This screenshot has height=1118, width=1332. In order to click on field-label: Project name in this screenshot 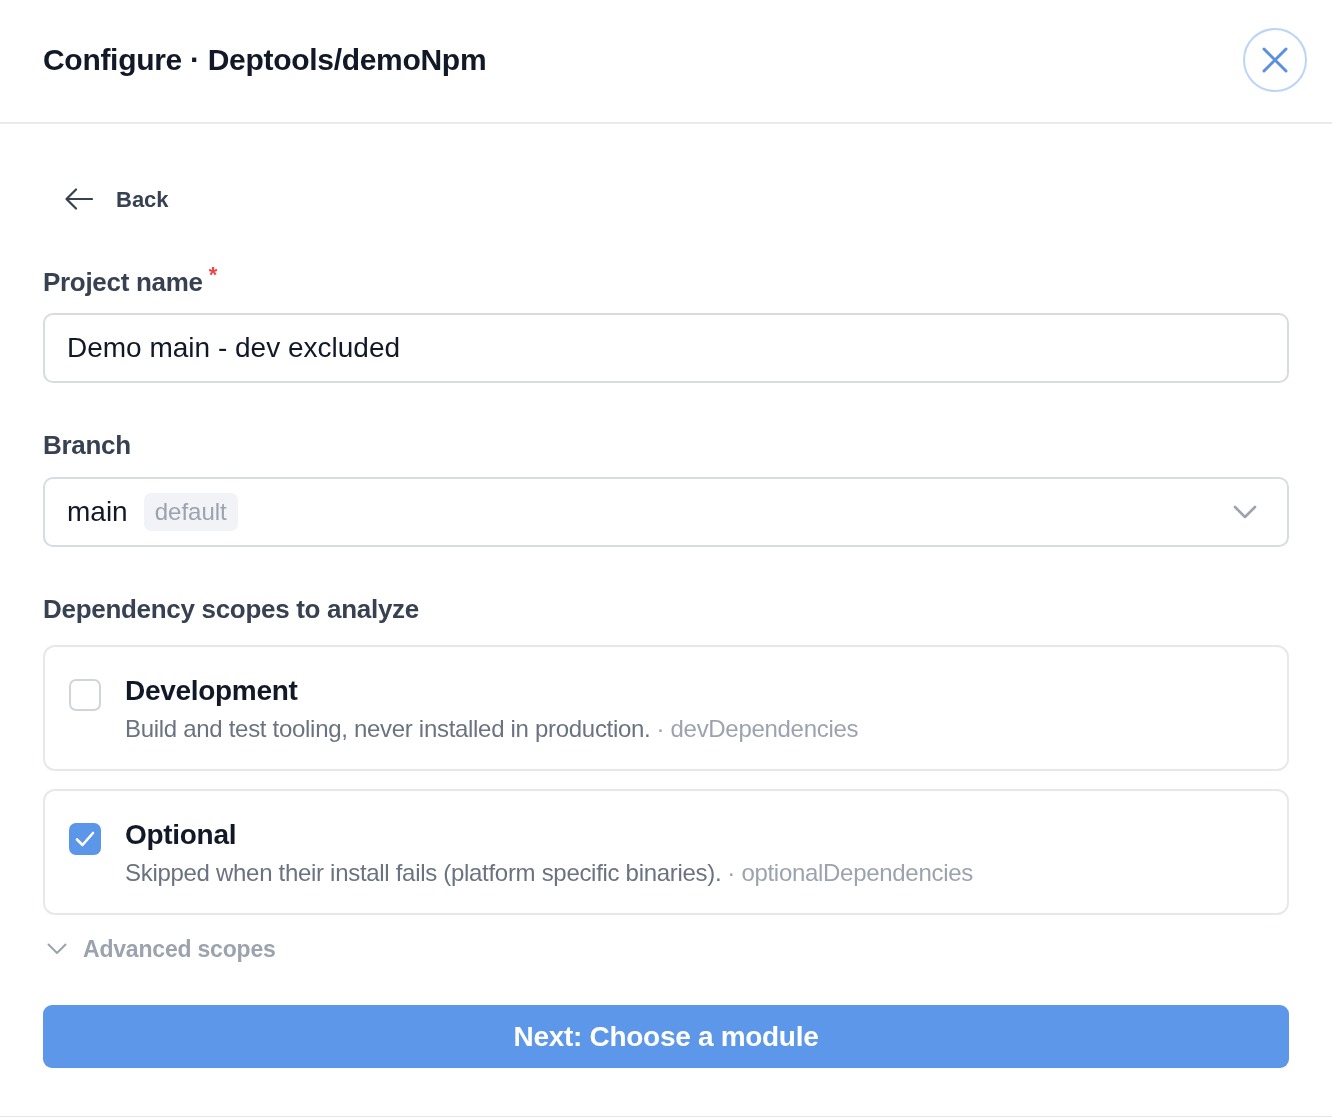, I will do `click(123, 282)`.